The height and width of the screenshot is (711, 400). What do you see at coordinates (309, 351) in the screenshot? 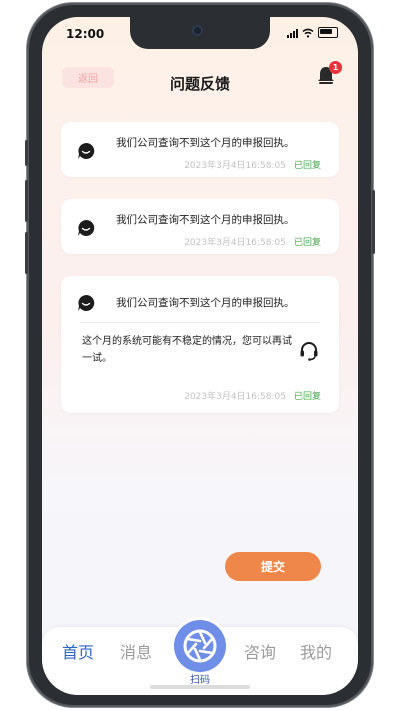
I see `headset-icon` at bounding box center [309, 351].